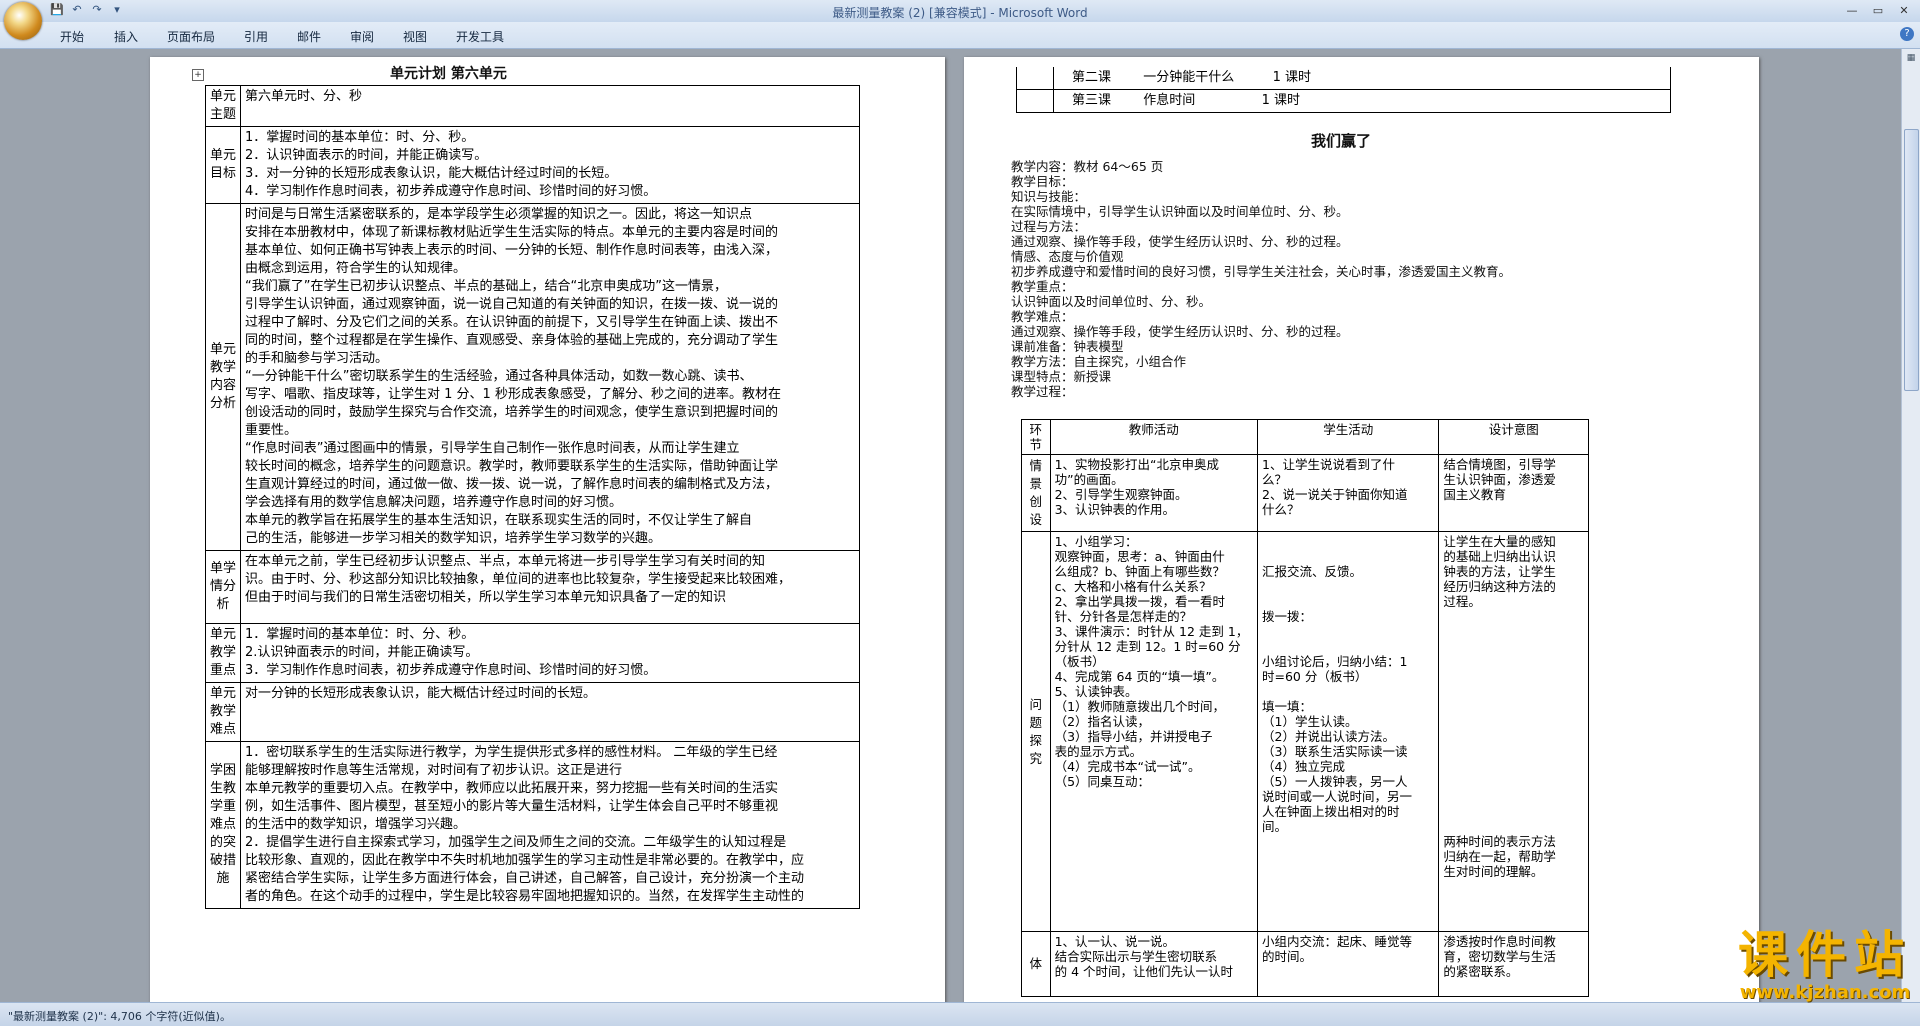  Describe the element at coordinates (1825, 992) in the screenshot. I see `watermark-url: www.kjzhan.com` at that location.